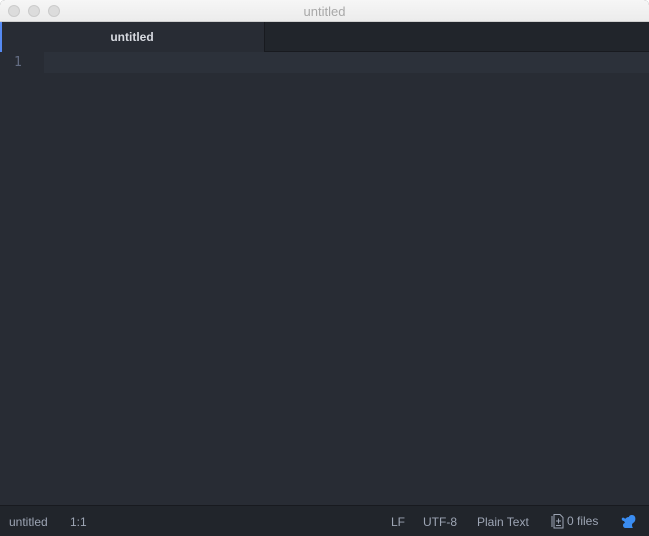 This screenshot has width=649, height=536. What do you see at coordinates (22, 278) in the screenshot?
I see `line-number-gutter: 1` at bounding box center [22, 278].